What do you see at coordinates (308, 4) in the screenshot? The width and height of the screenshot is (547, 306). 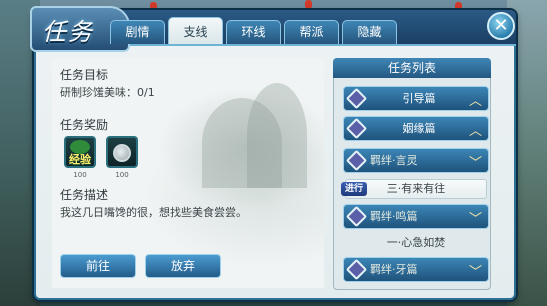 I see `lantern-icon` at bounding box center [308, 4].